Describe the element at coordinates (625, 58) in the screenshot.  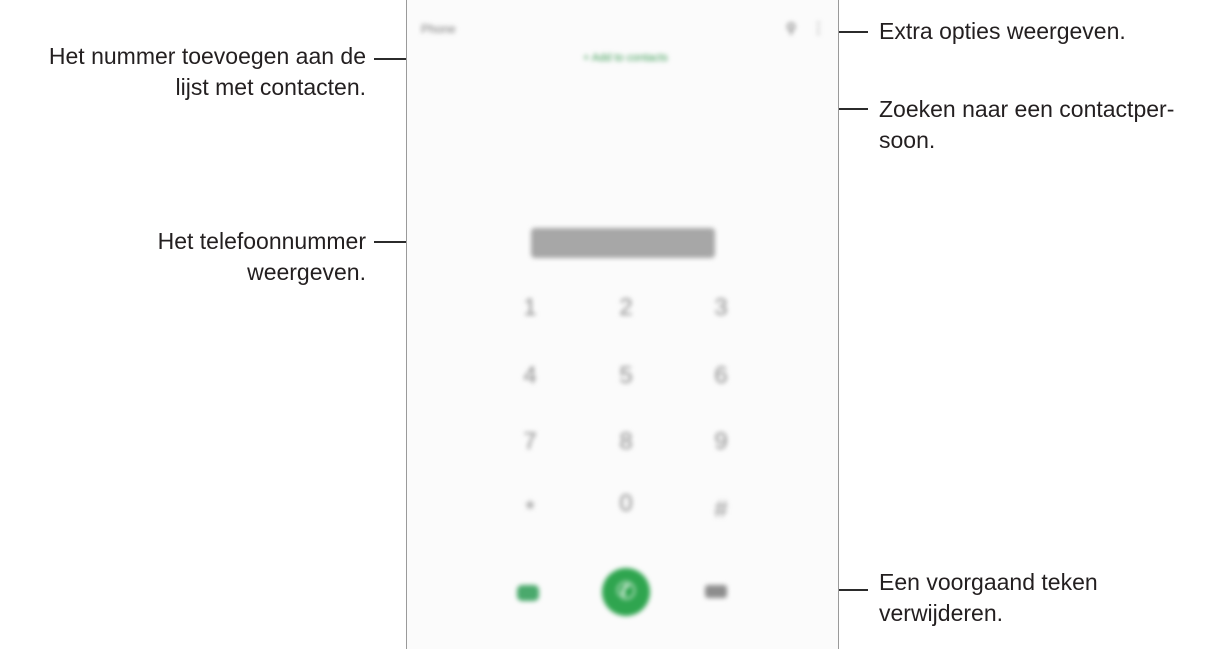
I see `add-to-contacts-link: + Add to contacts` at that location.